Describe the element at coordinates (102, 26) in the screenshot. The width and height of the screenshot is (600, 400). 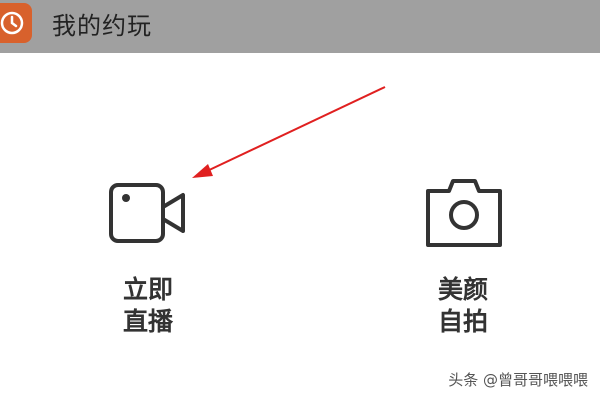
I see `page-title: 我的约玩` at that location.